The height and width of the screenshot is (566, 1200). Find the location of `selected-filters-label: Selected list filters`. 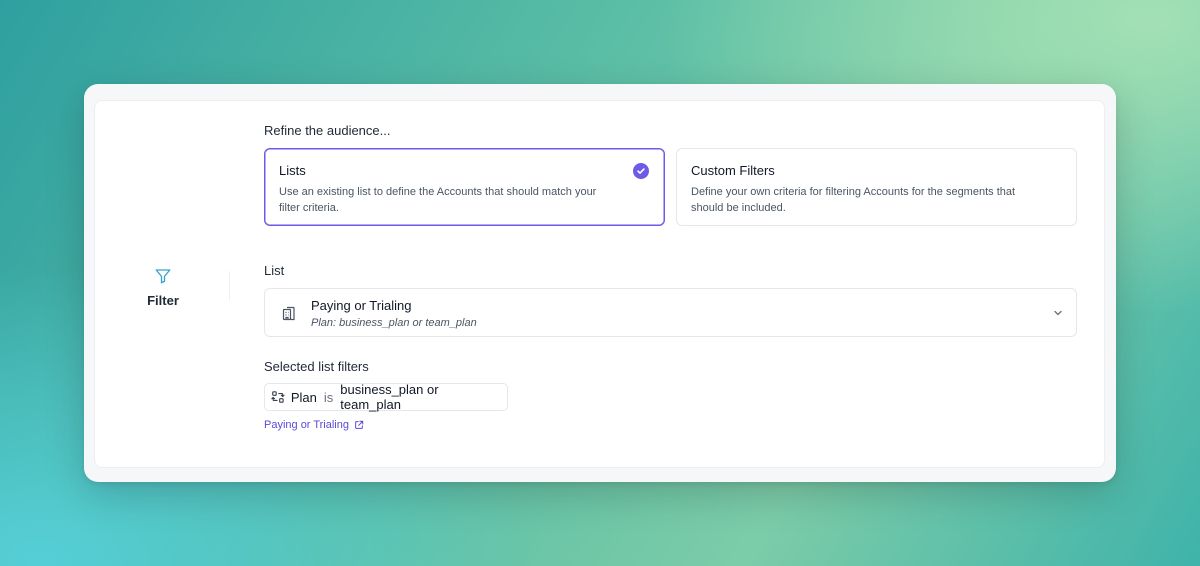

selected-filters-label: Selected list filters is located at coordinates (316, 366).